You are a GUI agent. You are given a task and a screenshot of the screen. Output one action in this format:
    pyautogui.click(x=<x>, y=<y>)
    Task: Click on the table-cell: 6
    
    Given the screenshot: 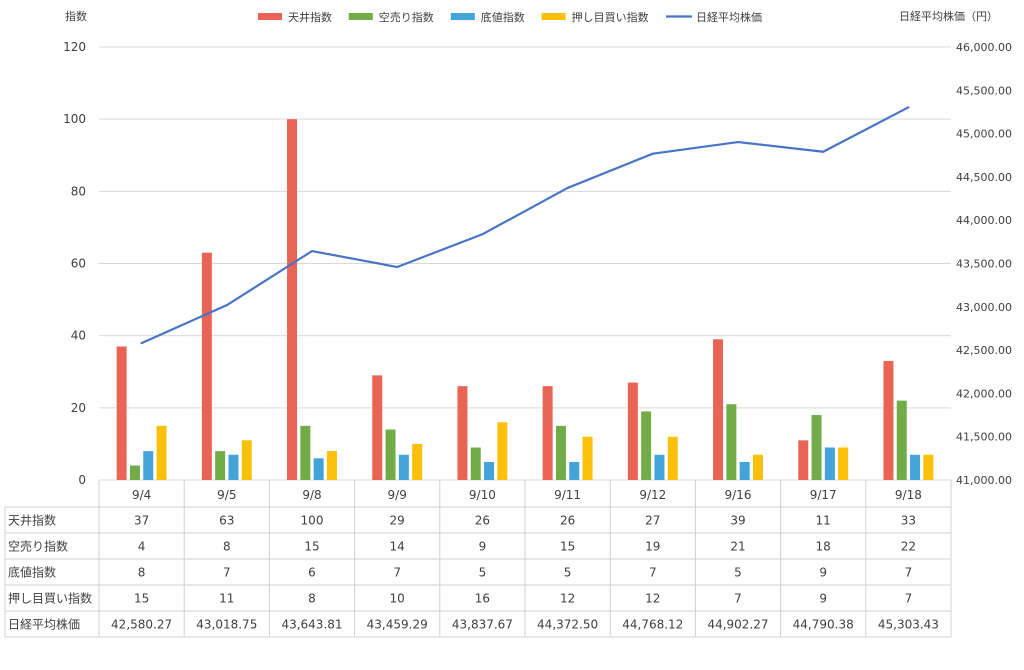 What is the action you would take?
    pyautogui.click(x=312, y=573)
    